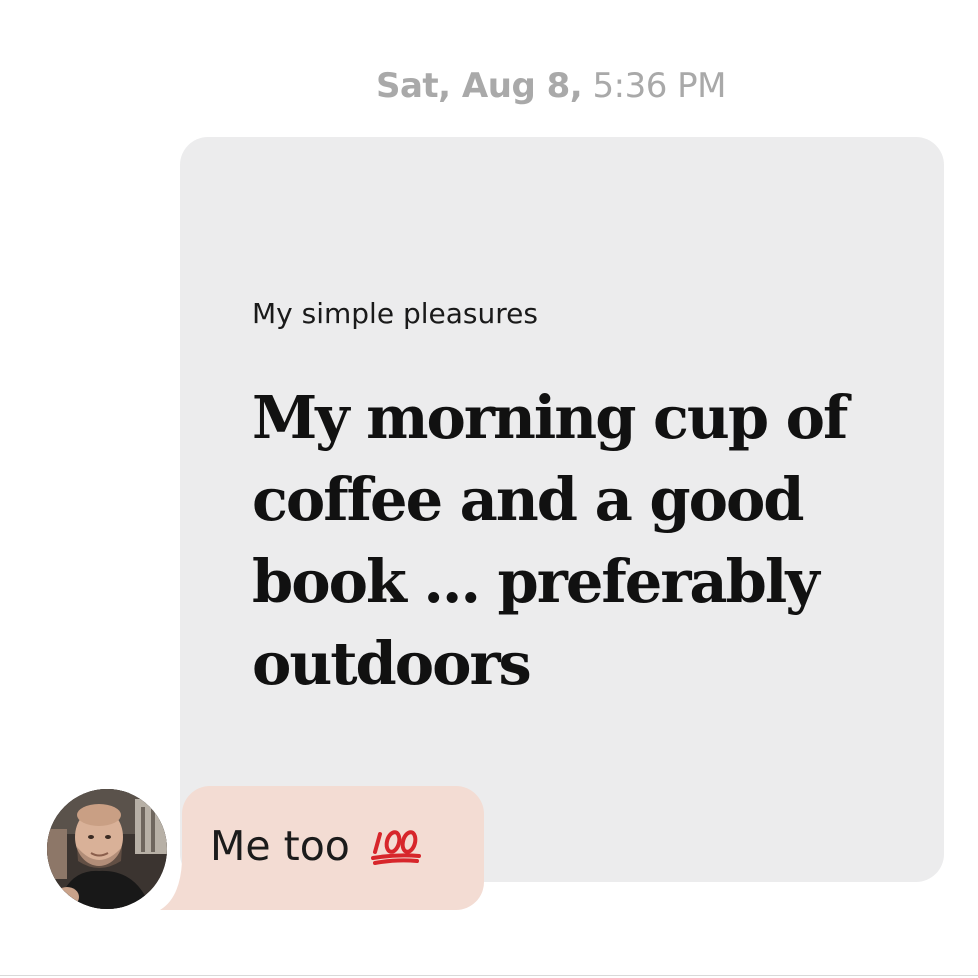 The width and height of the screenshot is (978, 978). Describe the element at coordinates (280, 846) in the screenshot. I see `reply-text: Me too` at that location.